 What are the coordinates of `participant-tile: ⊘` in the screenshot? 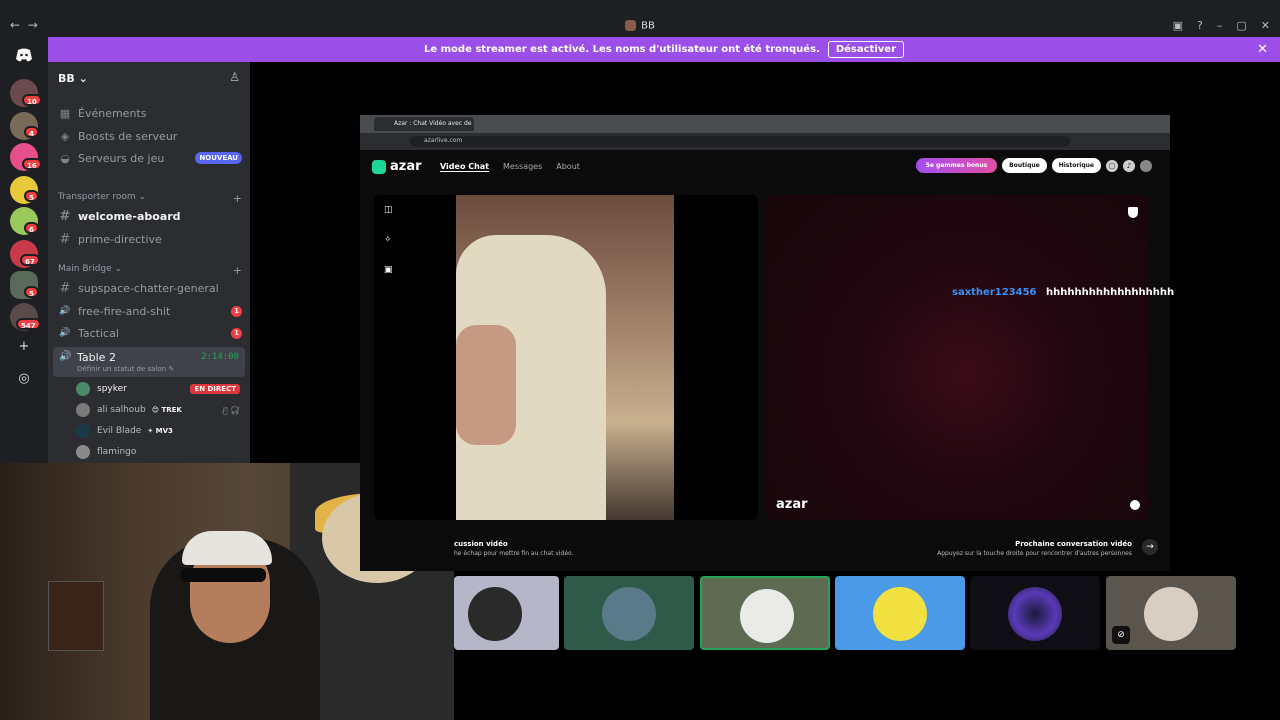 It's located at (1171, 613).